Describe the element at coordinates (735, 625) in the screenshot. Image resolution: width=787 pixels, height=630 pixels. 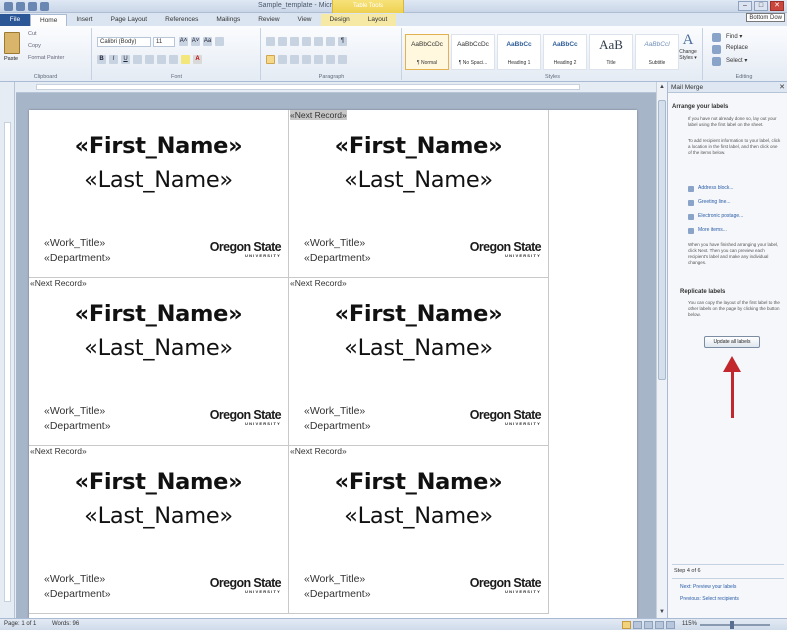
I see `zoom-slider` at that location.